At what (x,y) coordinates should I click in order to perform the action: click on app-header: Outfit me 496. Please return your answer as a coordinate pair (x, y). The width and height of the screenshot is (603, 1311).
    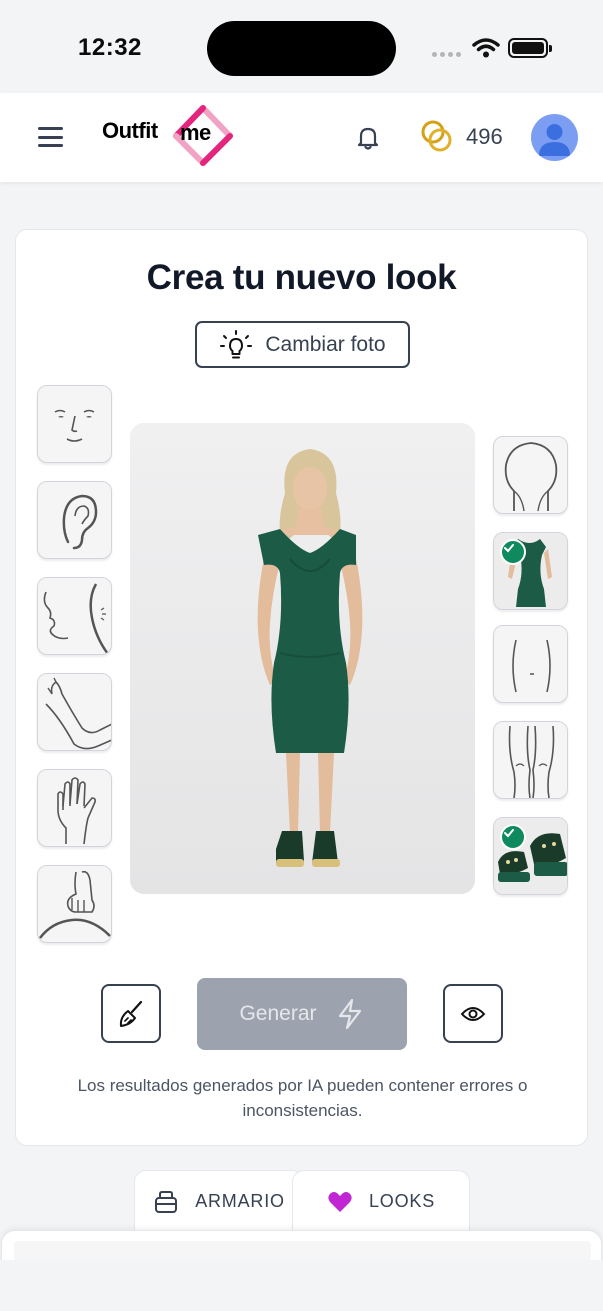
    Looking at the image, I should click on (301, 137).